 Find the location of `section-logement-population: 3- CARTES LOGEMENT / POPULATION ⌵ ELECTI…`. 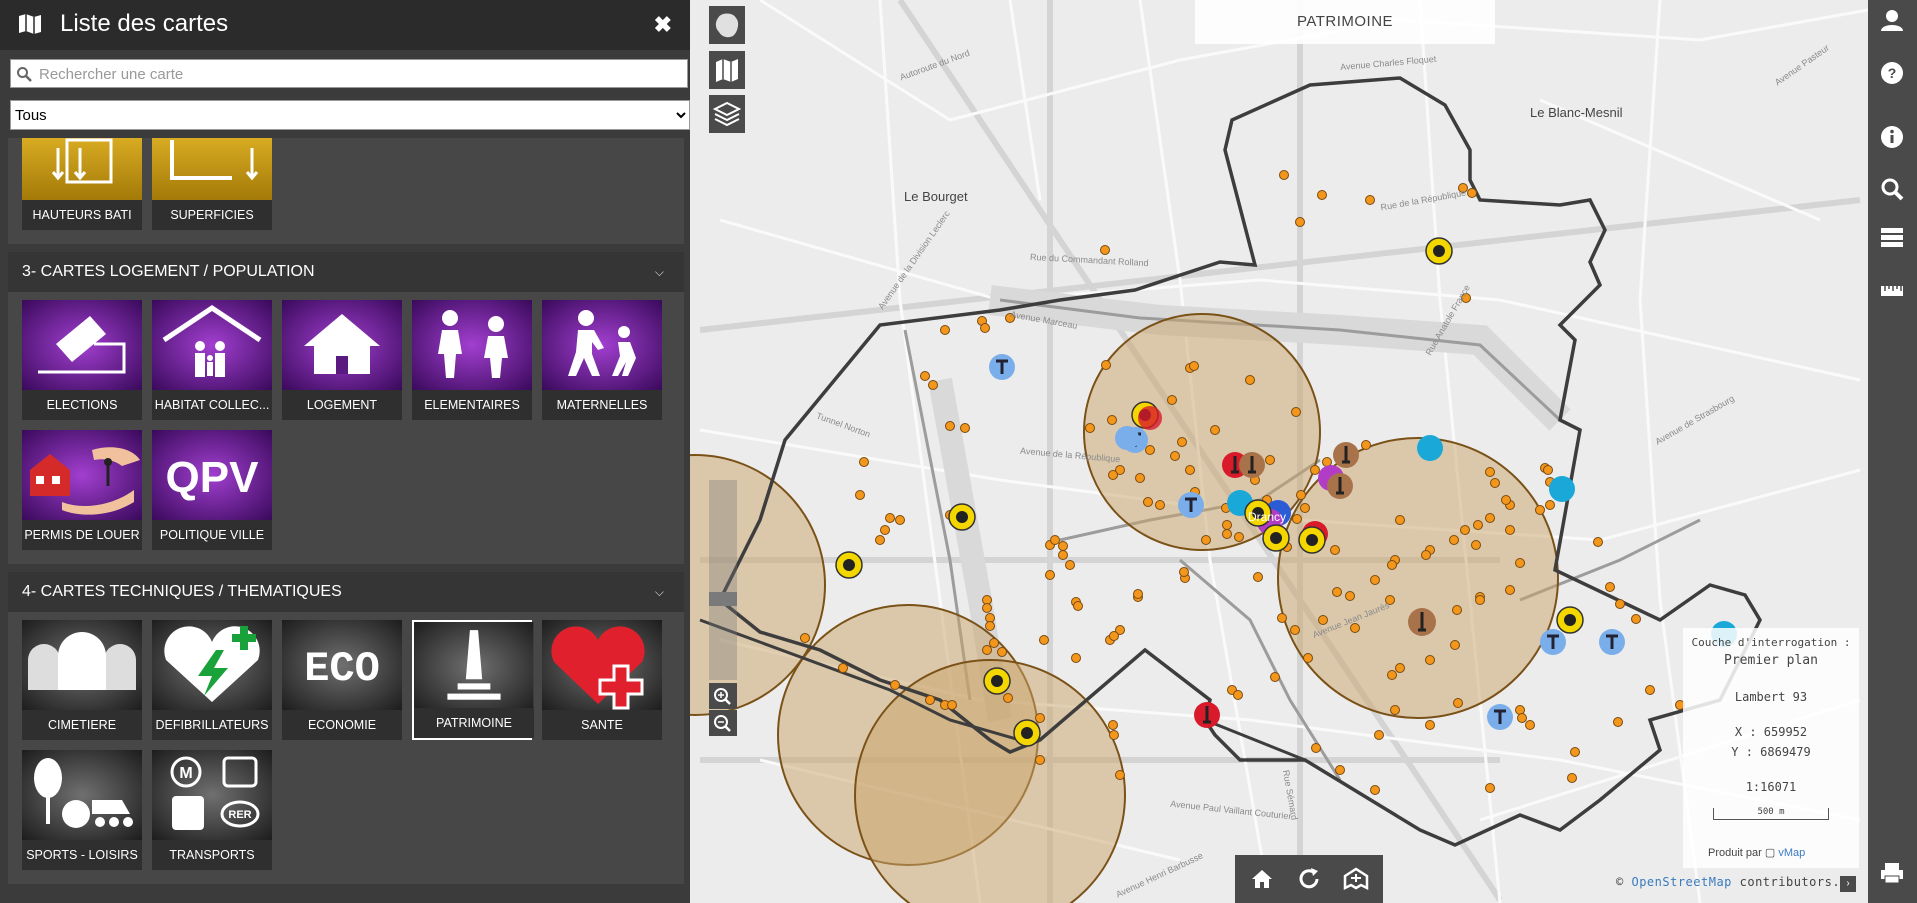

section-logement-population: 3- CARTES LOGEMENT / POPULATION ⌵ ELECTI… is located at coordinates (346, 408).